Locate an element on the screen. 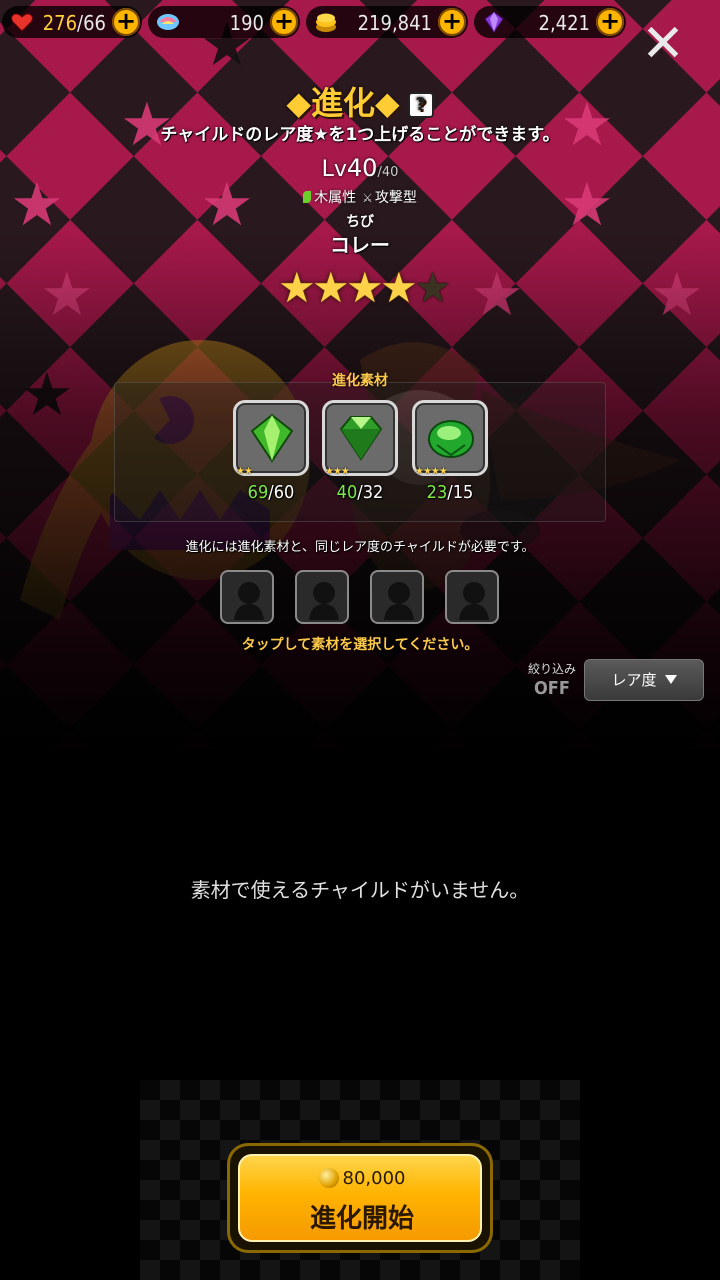 The width and height of the screenshot is (720, 1280). add-gold-button: + is located at coordinates (452, 22).